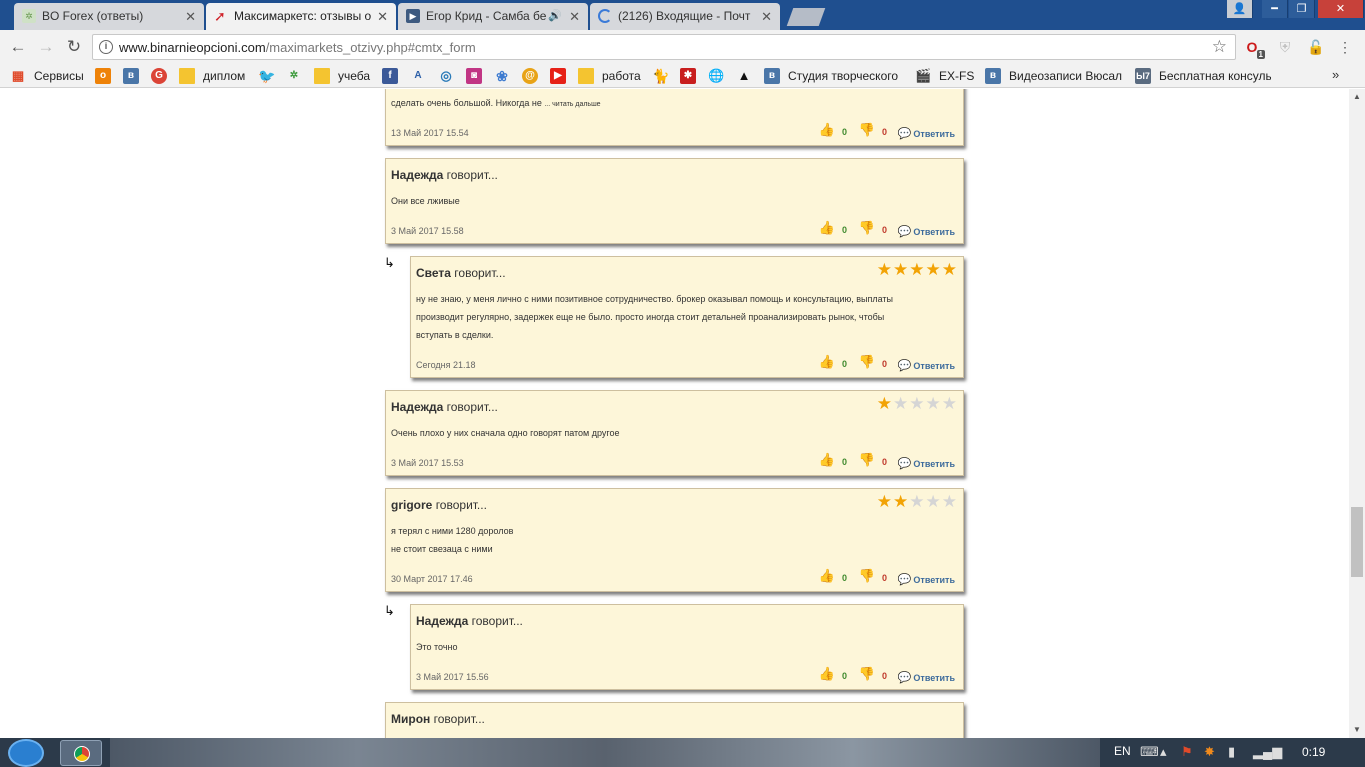  I want to click on at-sign-icon: @, so click(530, 76).